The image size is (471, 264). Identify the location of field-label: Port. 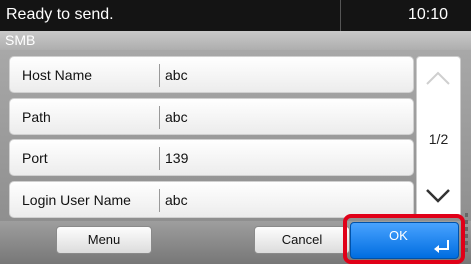
(35, 158).